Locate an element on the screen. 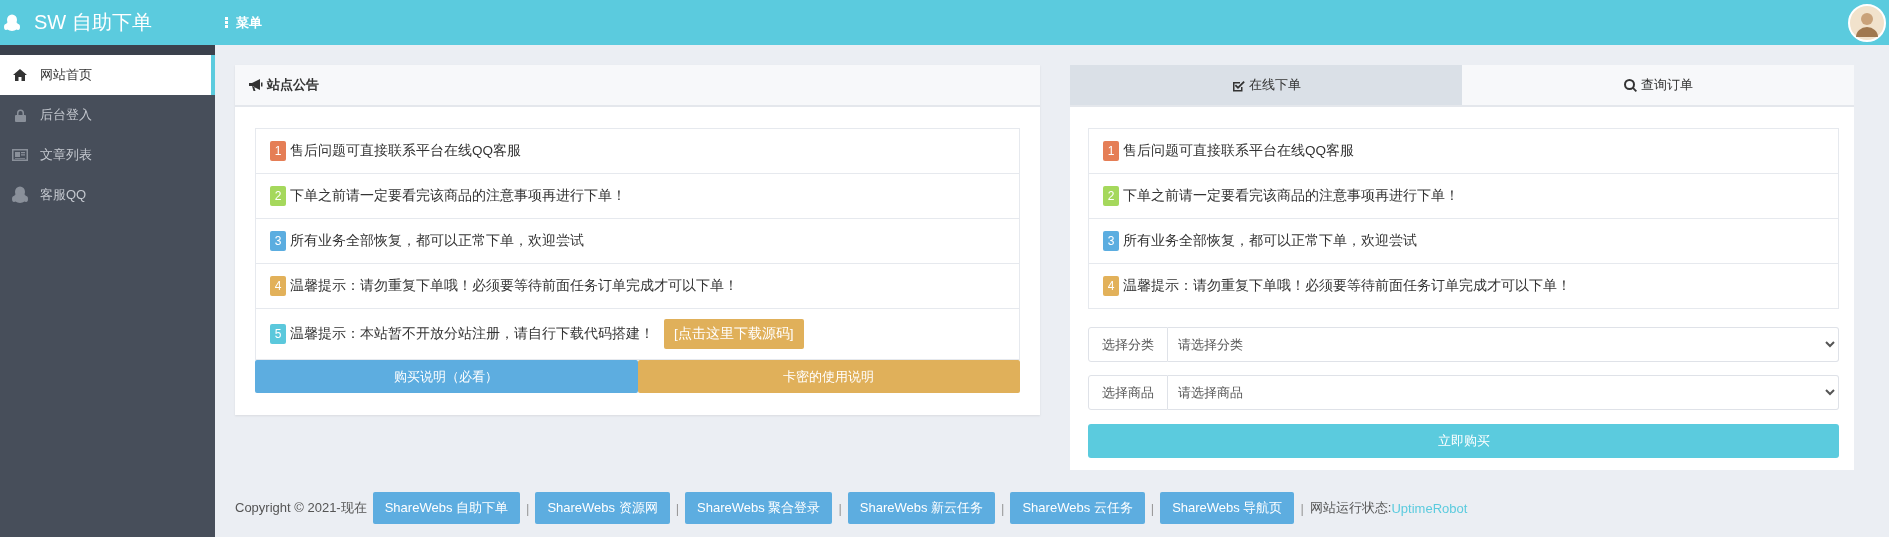 The height and width of the screenshot is (537, 1889). sidebar-item: 后台登入 is located at coordinates (107, 115).